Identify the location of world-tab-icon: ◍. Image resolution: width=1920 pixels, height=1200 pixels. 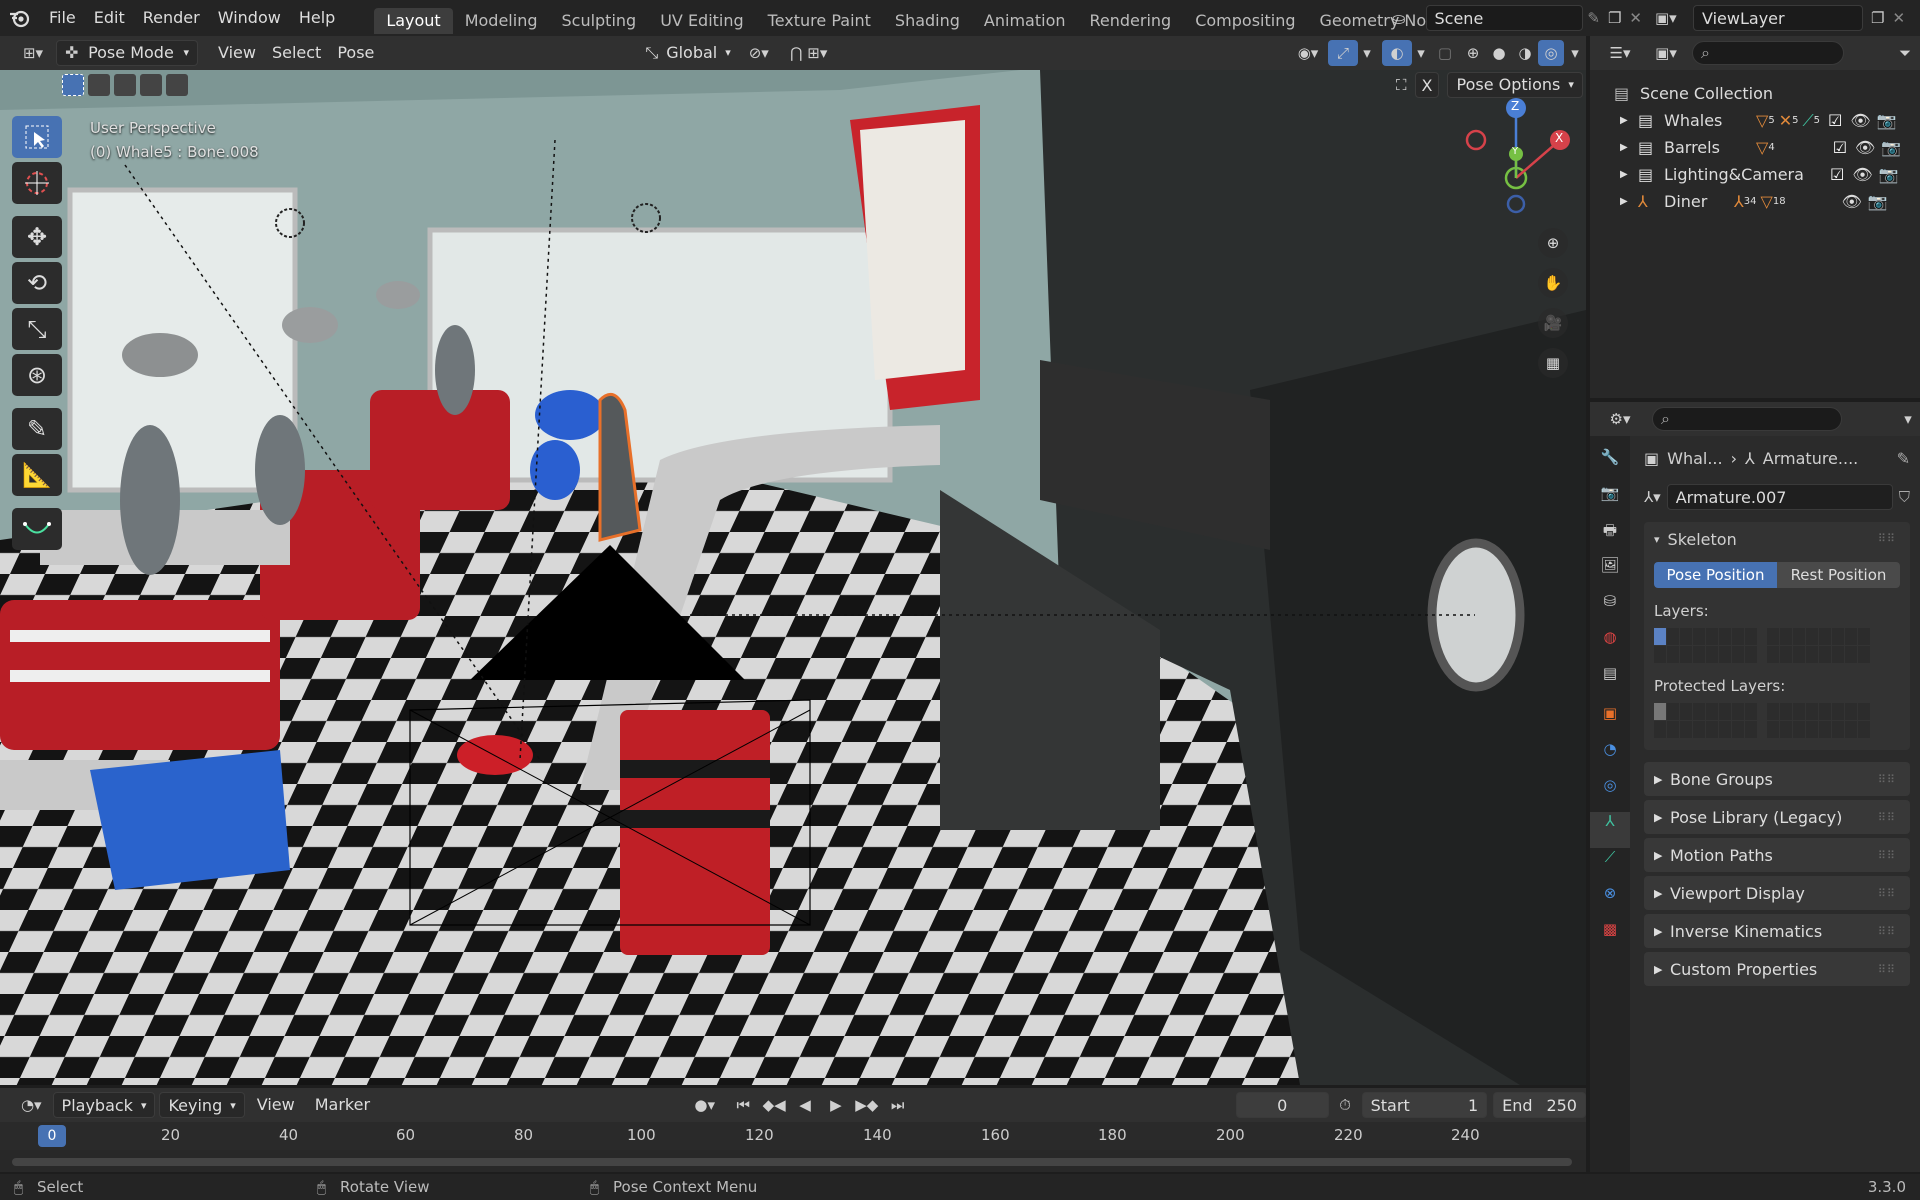
(1610, 646).